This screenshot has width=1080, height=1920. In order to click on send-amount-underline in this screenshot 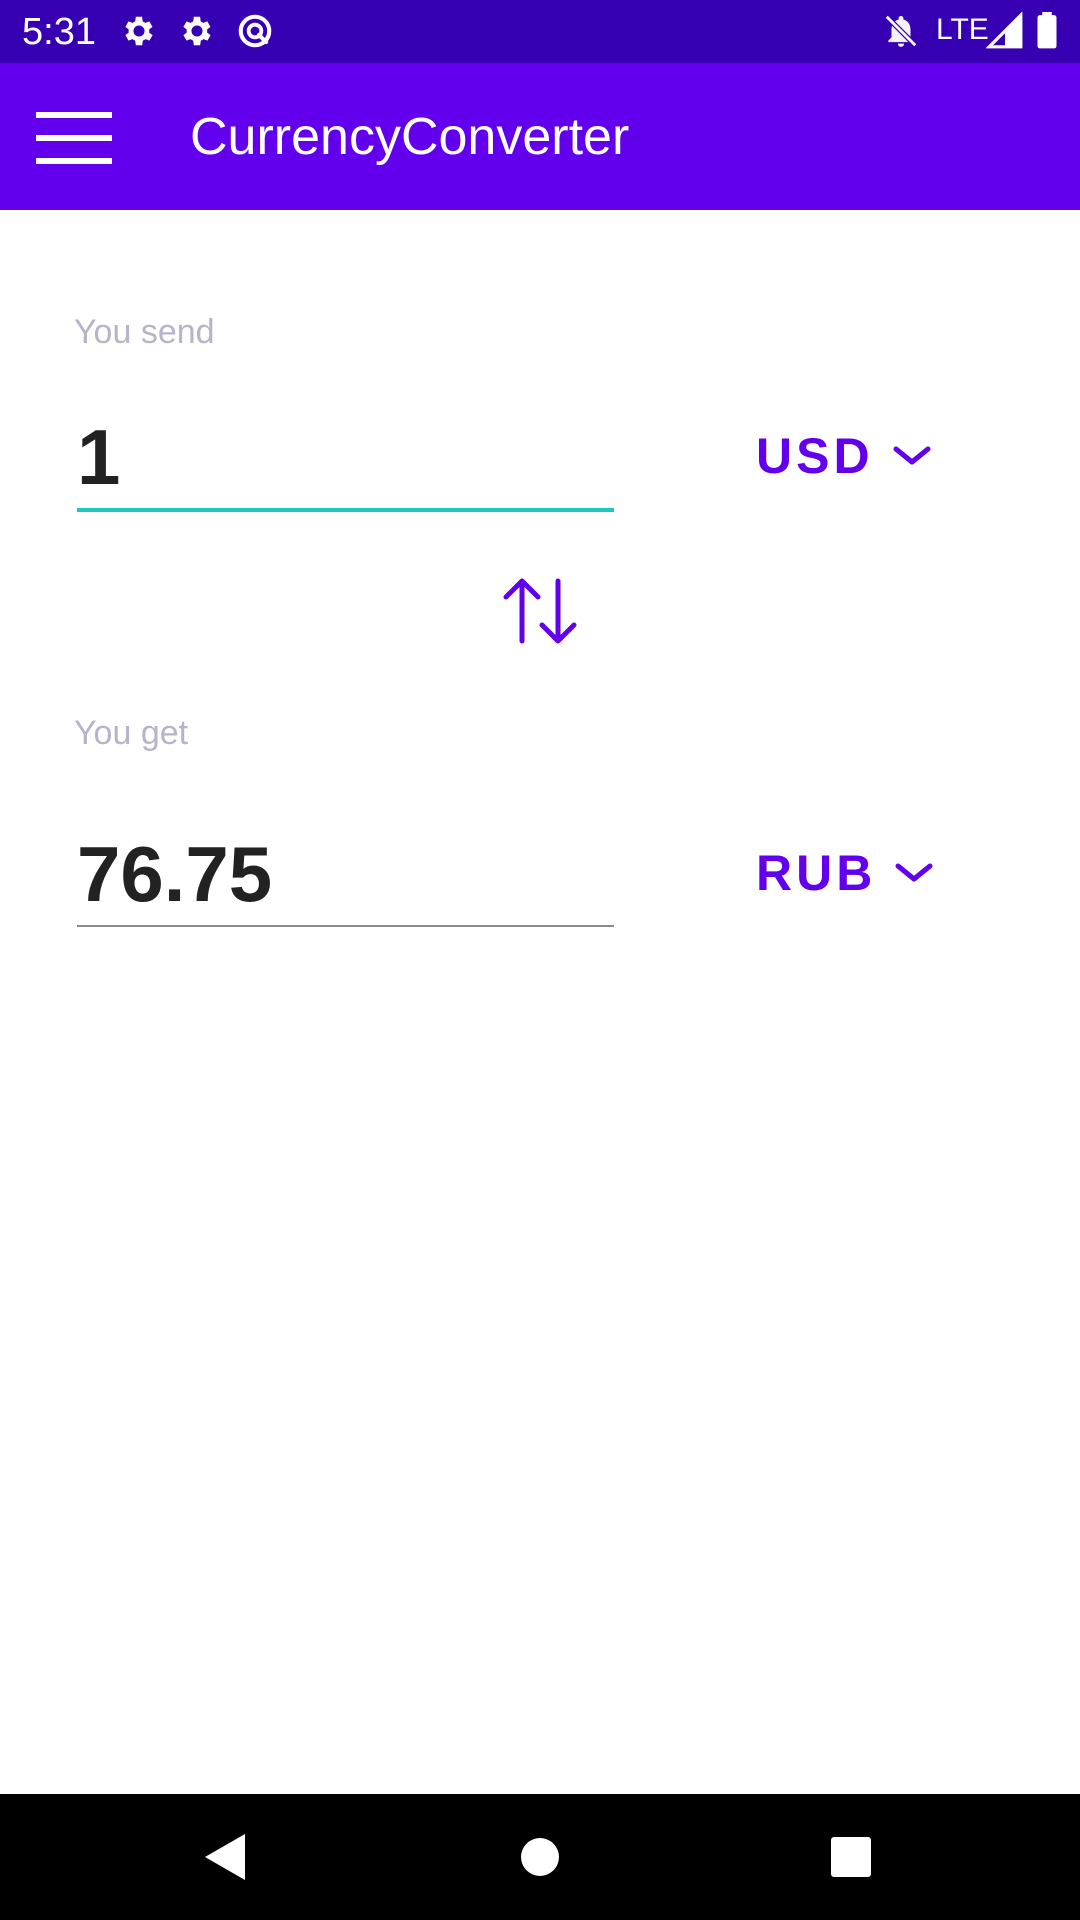, I will do `click(345, 510)`.